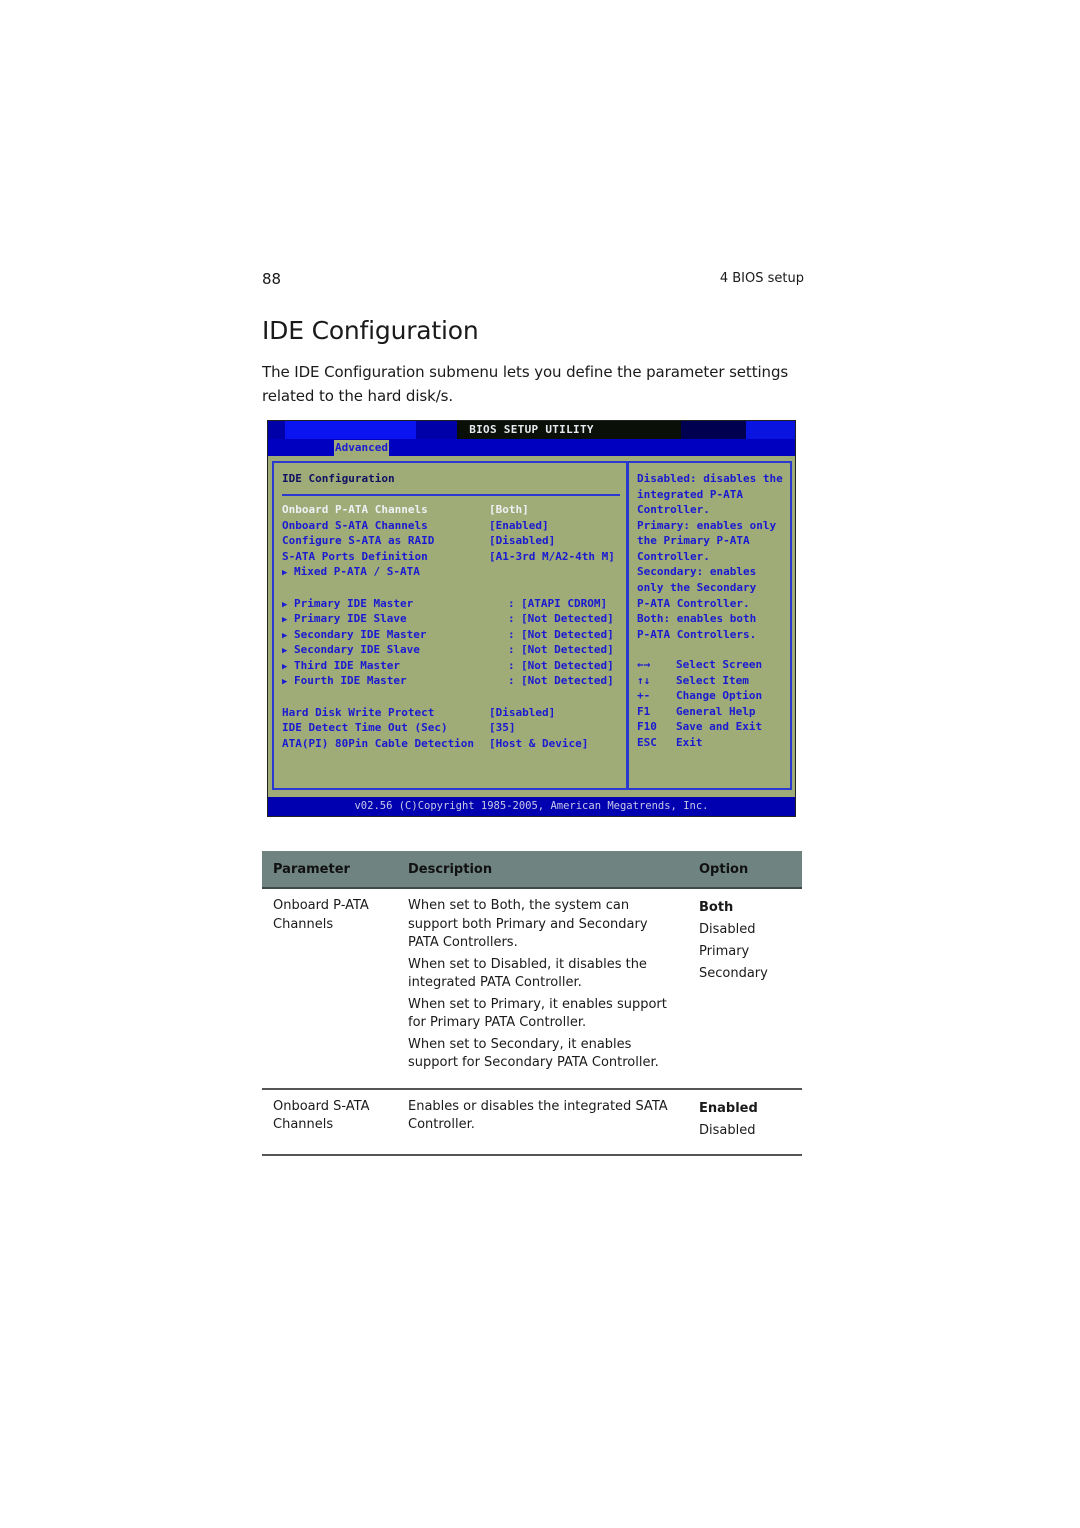 Image resolution: width=1080 pixels, height=1528 pixels. Describe the element at coordinates (719, 664) in the screenshot. I see `key-action: Select Screen` at that location.